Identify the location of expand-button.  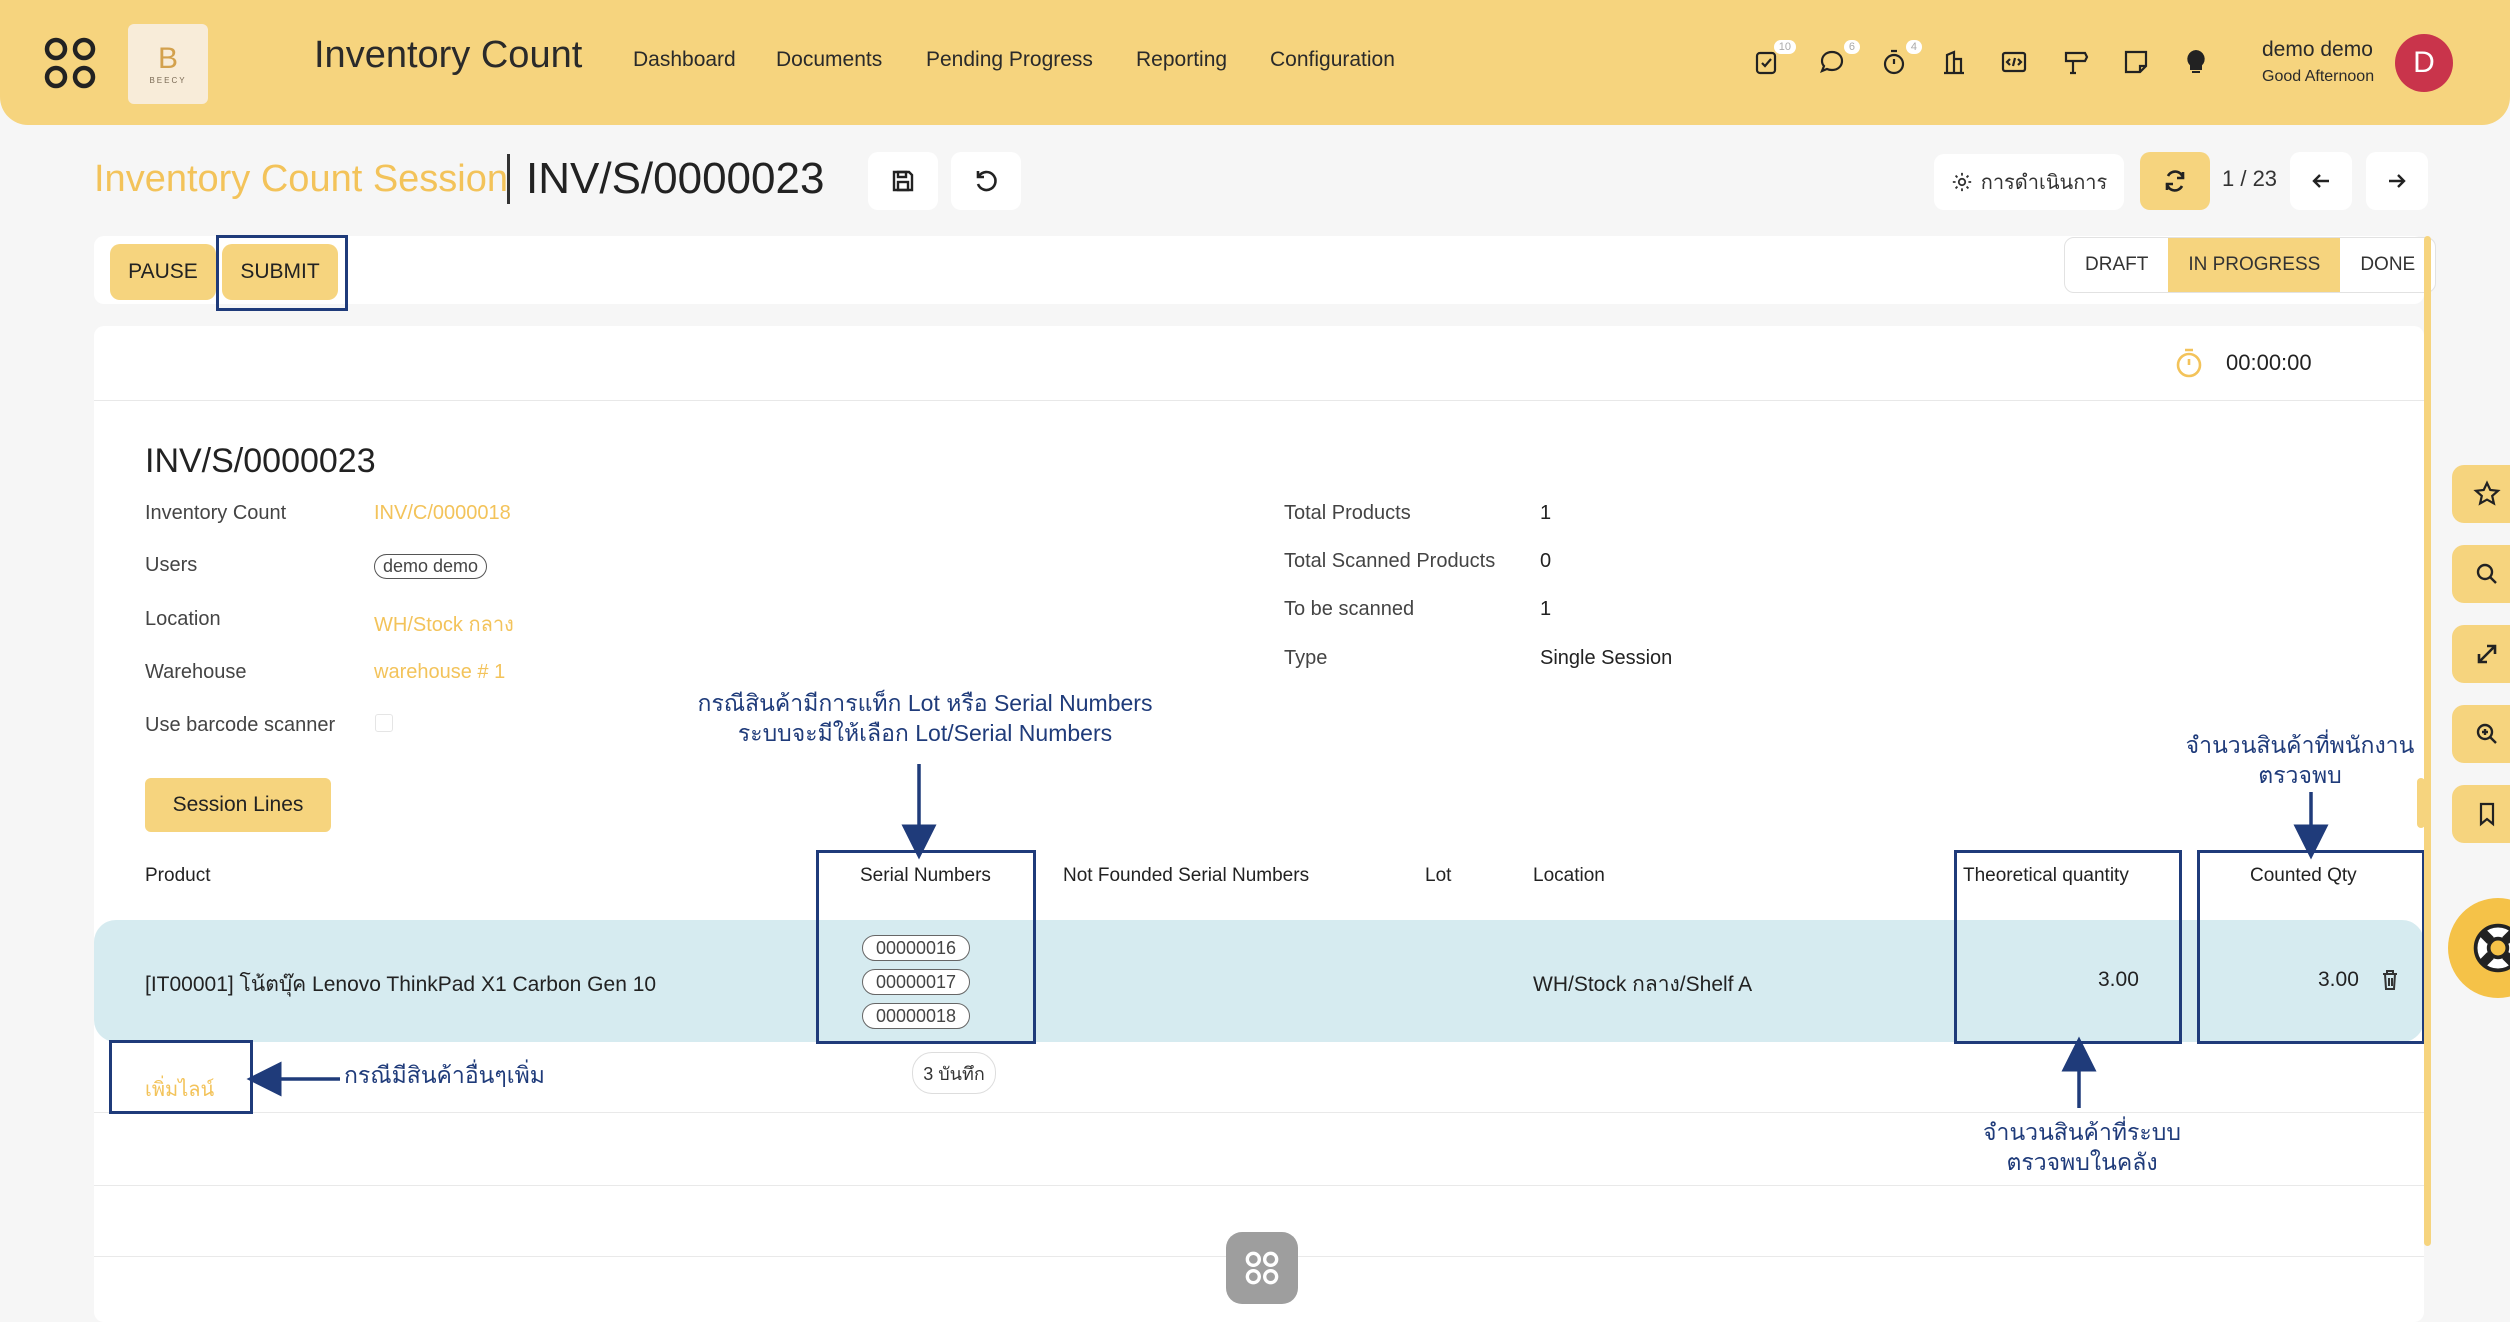
(2481, 654).